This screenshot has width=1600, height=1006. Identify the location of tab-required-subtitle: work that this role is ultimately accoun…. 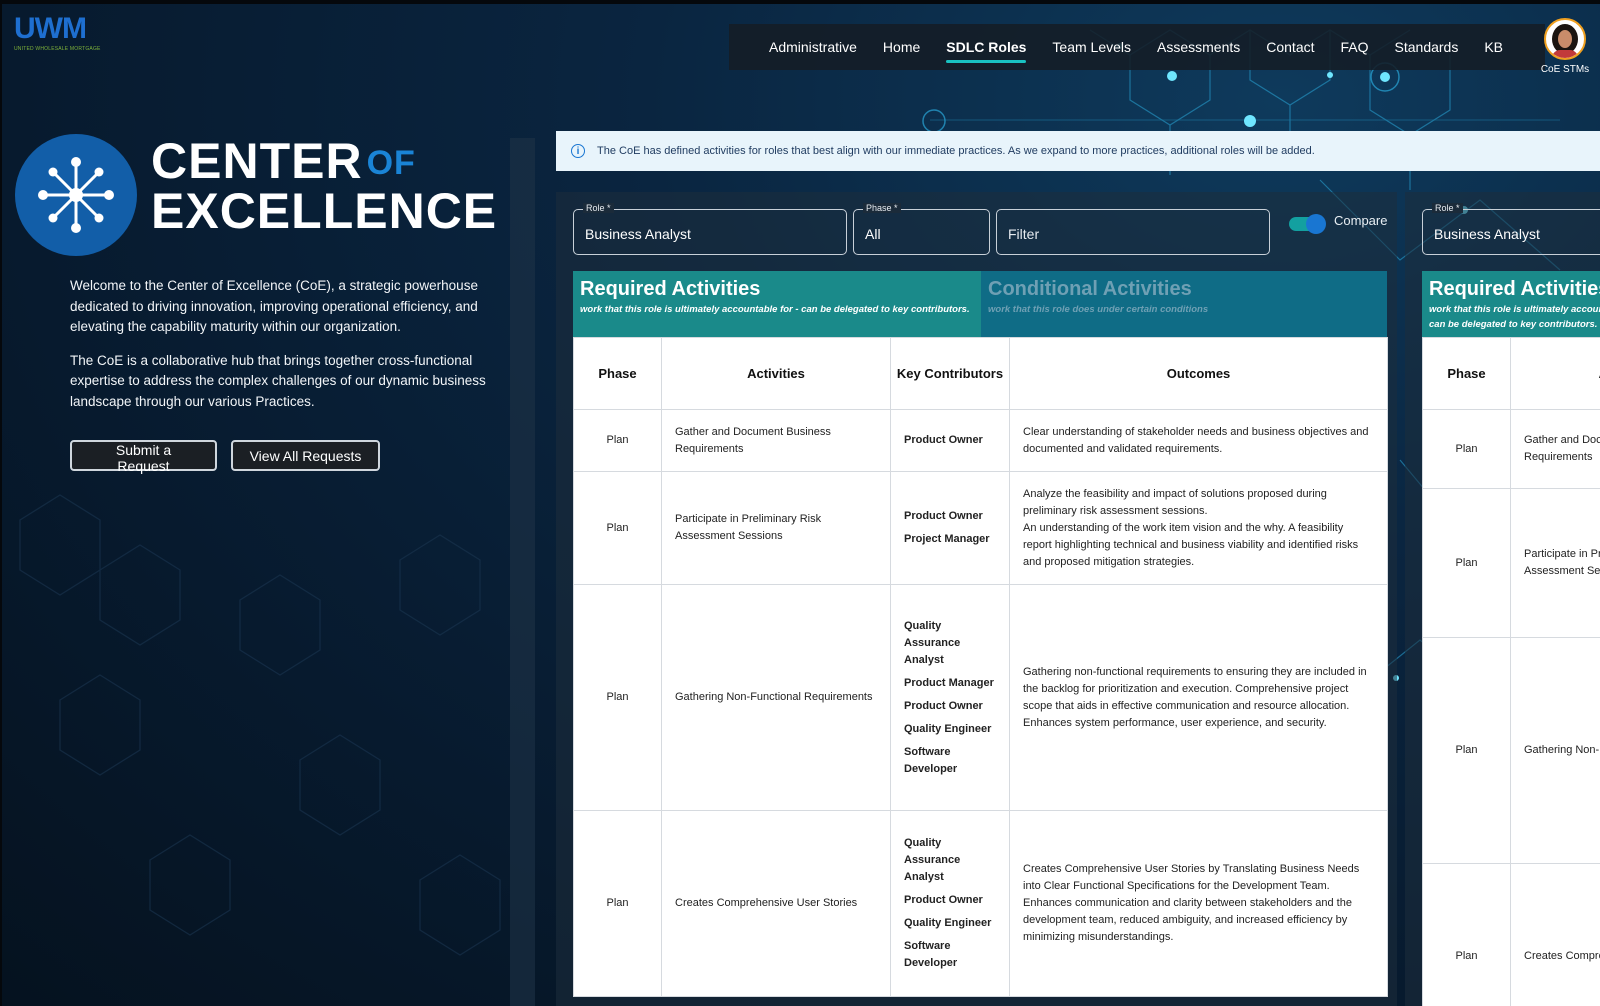
(775, 309).